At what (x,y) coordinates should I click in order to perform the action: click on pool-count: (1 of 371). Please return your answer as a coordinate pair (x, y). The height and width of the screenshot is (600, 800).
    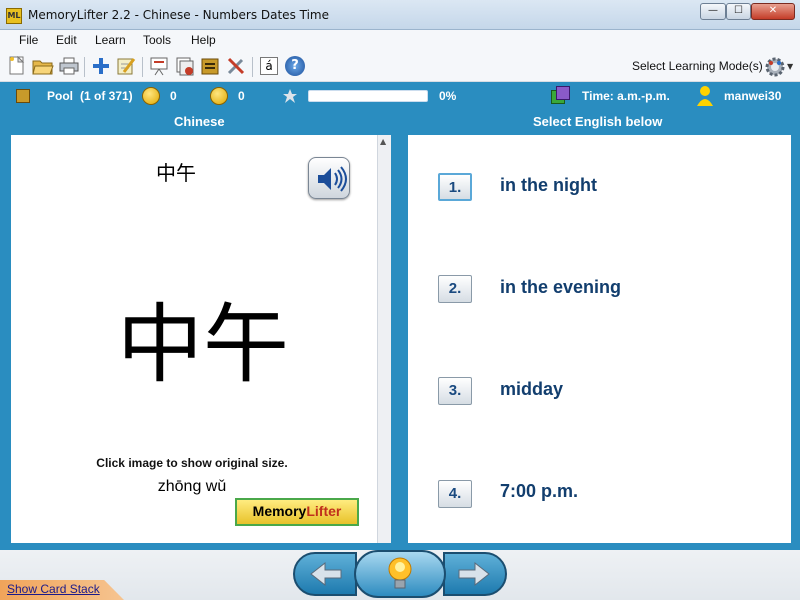
    Looking at the image, I should click on (106, 96).